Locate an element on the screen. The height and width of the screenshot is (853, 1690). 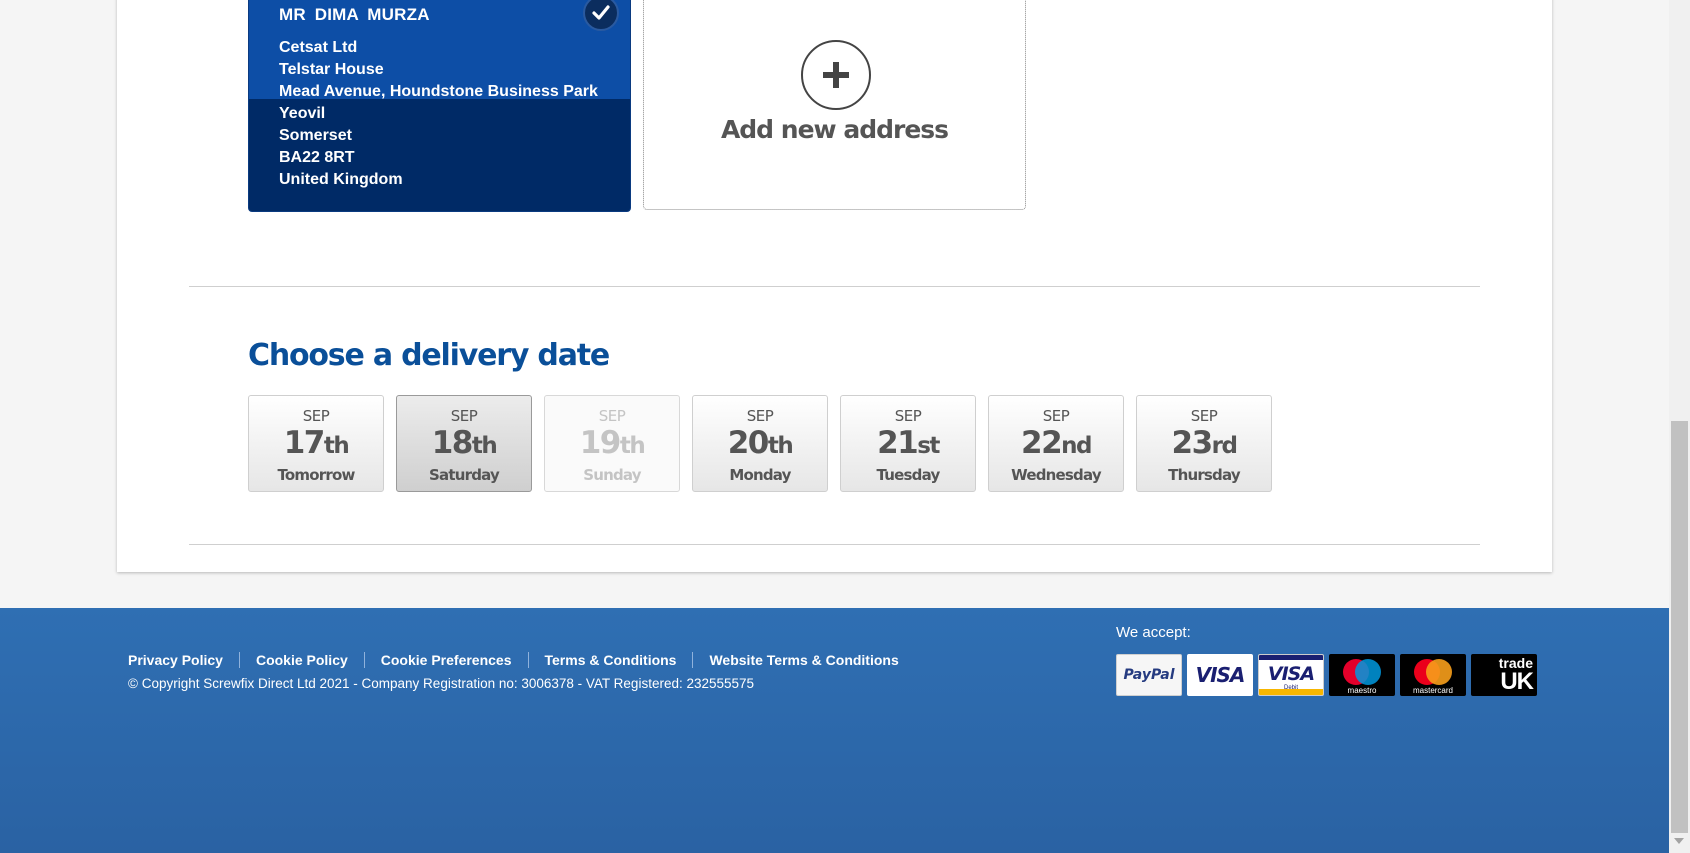
date-day-number: 23 is located at coordinates (1192, 443).